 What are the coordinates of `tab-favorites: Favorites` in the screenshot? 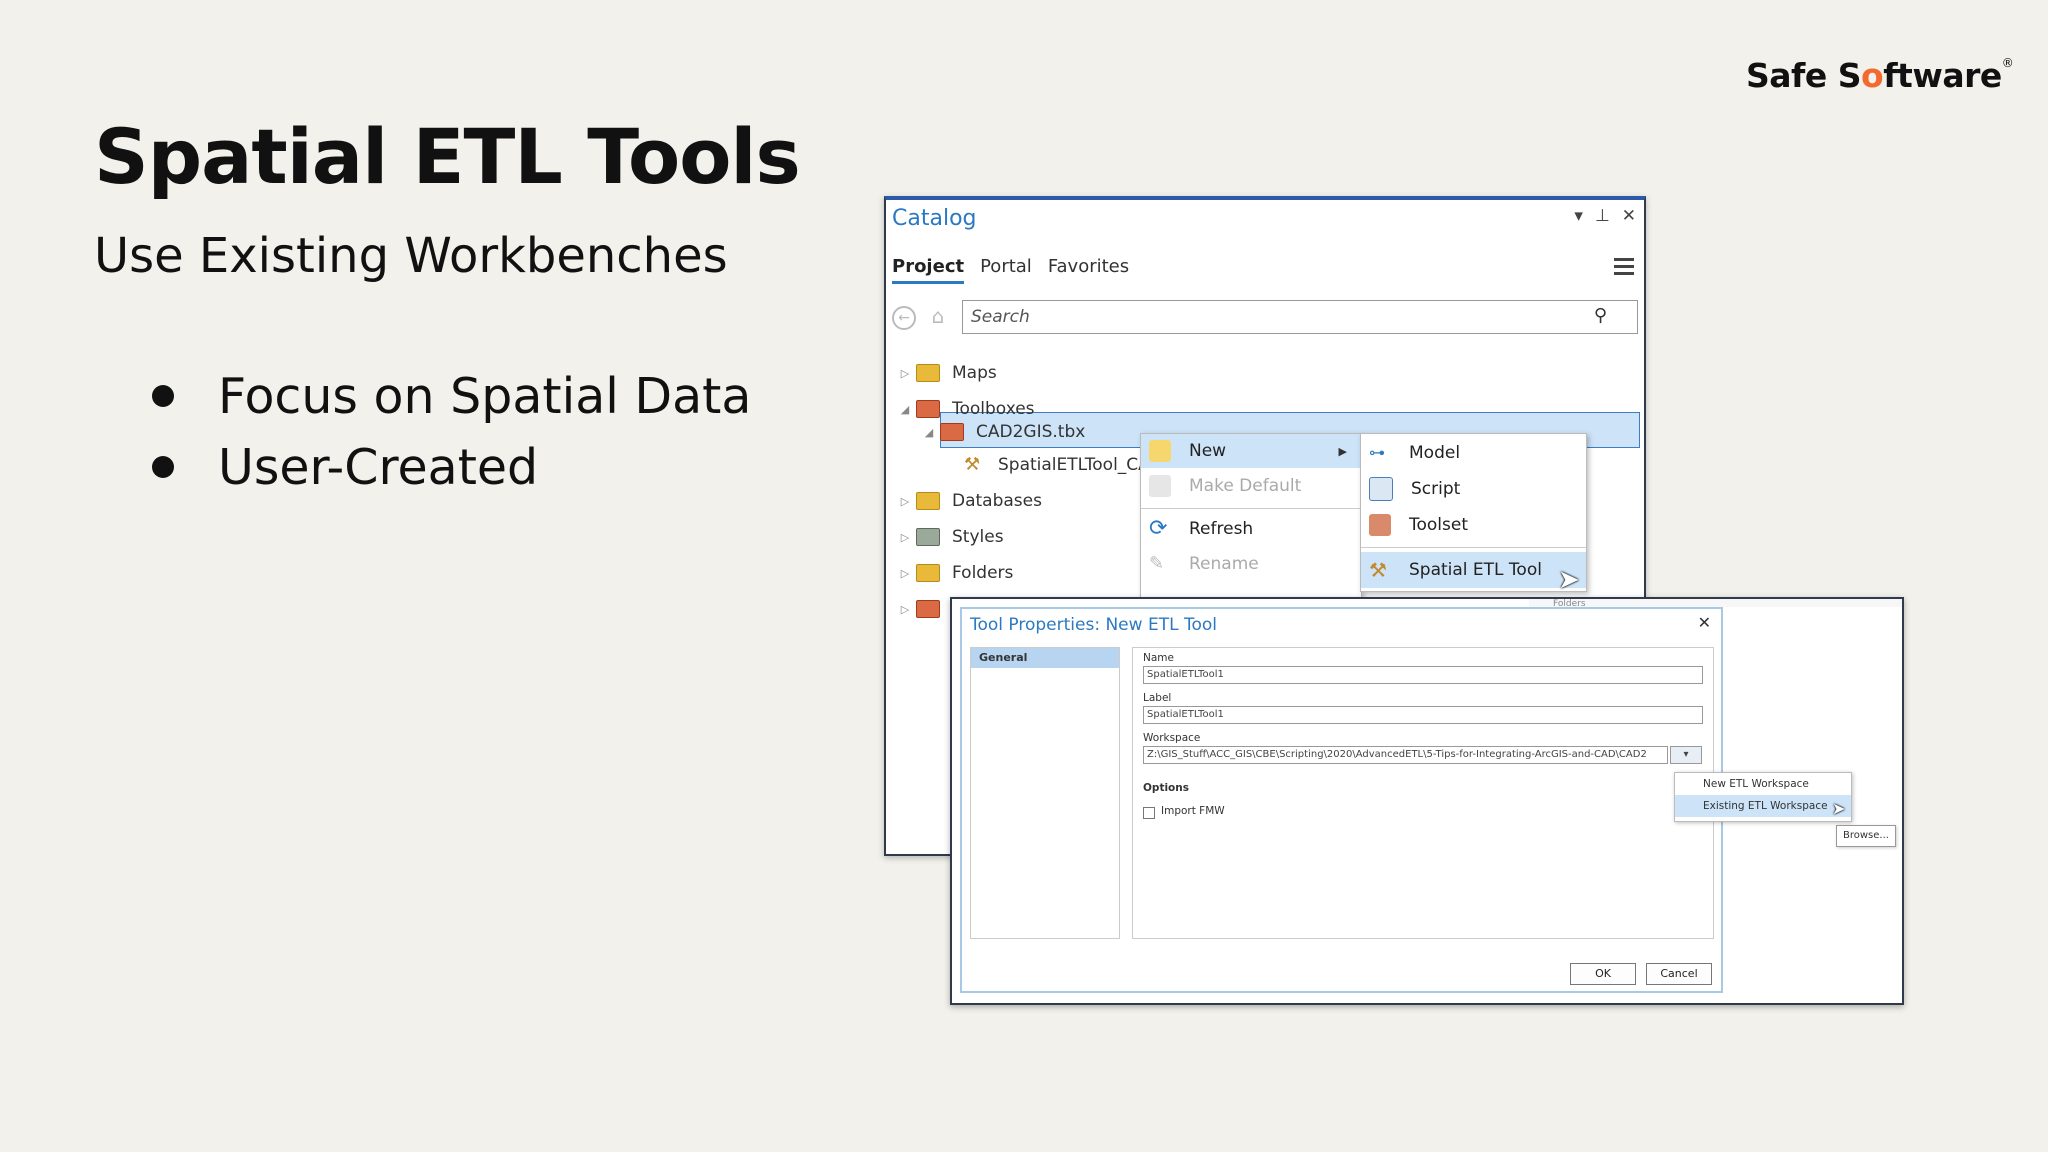 It's located at (1088, 270).